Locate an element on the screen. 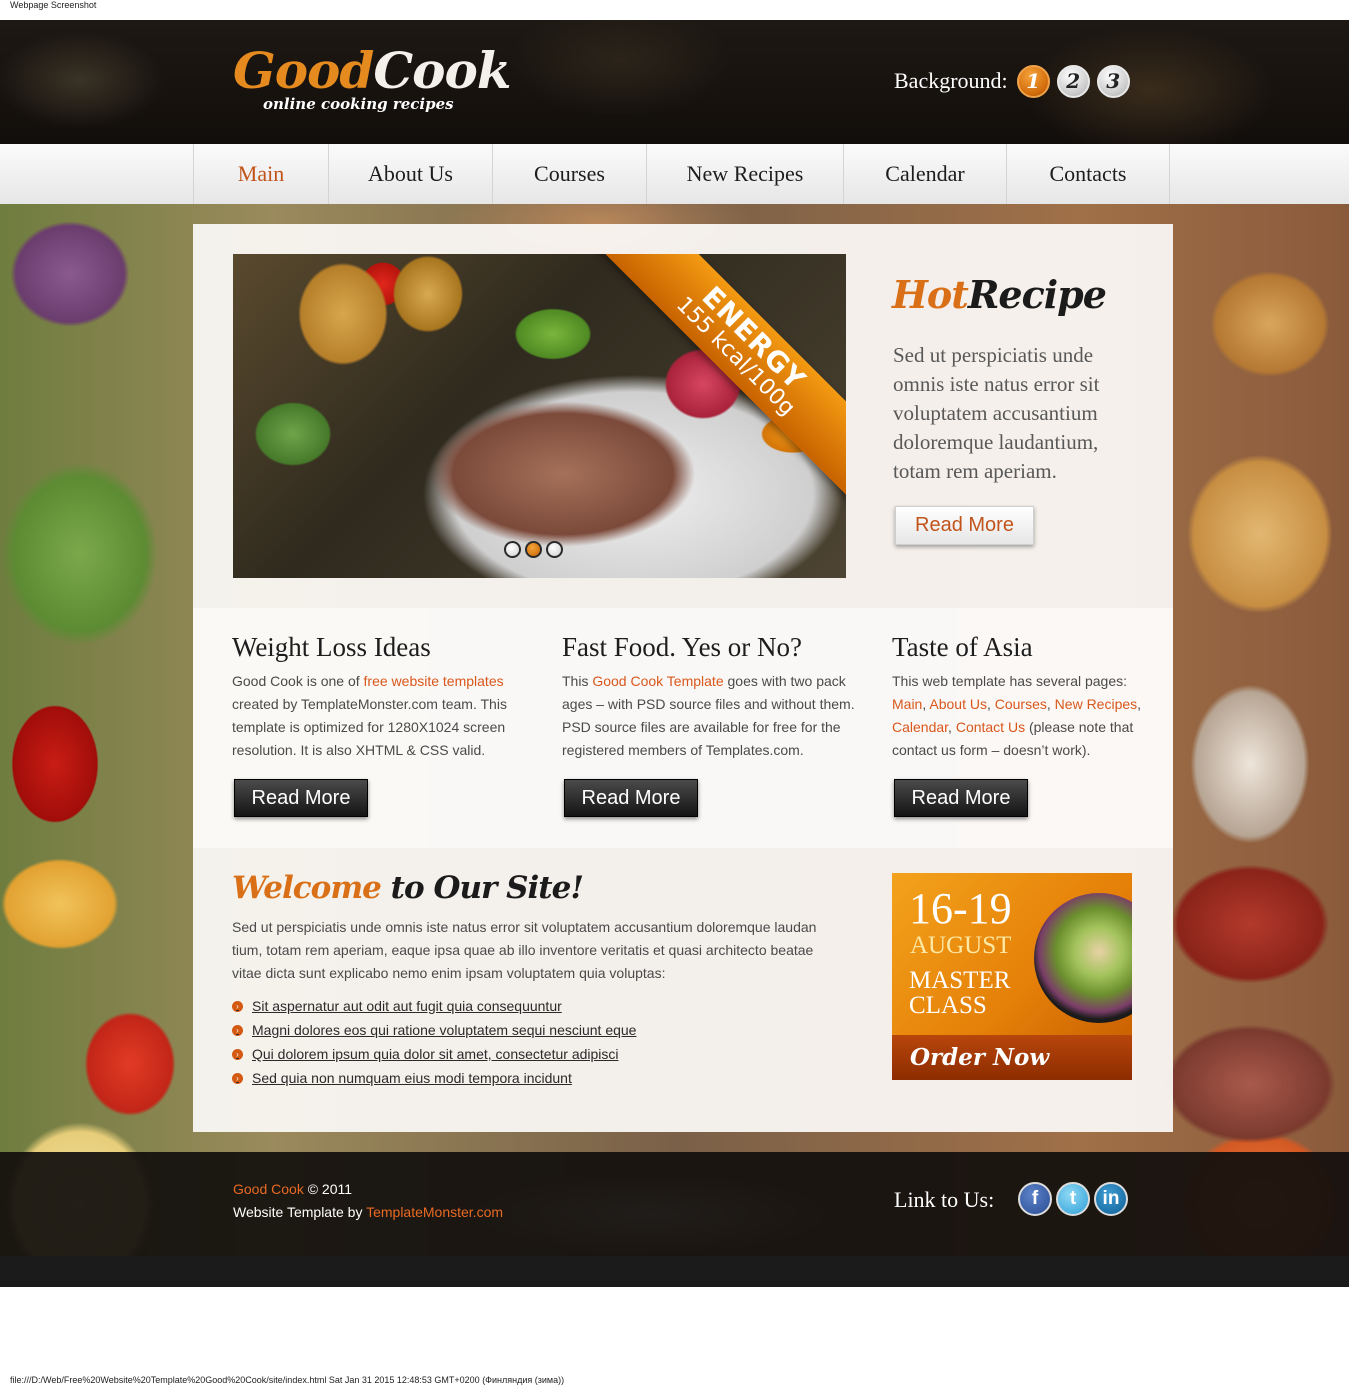 The image size is (1349, 1385). logo: GoodCook online cooking recipes is located at coordinates (372, 79).